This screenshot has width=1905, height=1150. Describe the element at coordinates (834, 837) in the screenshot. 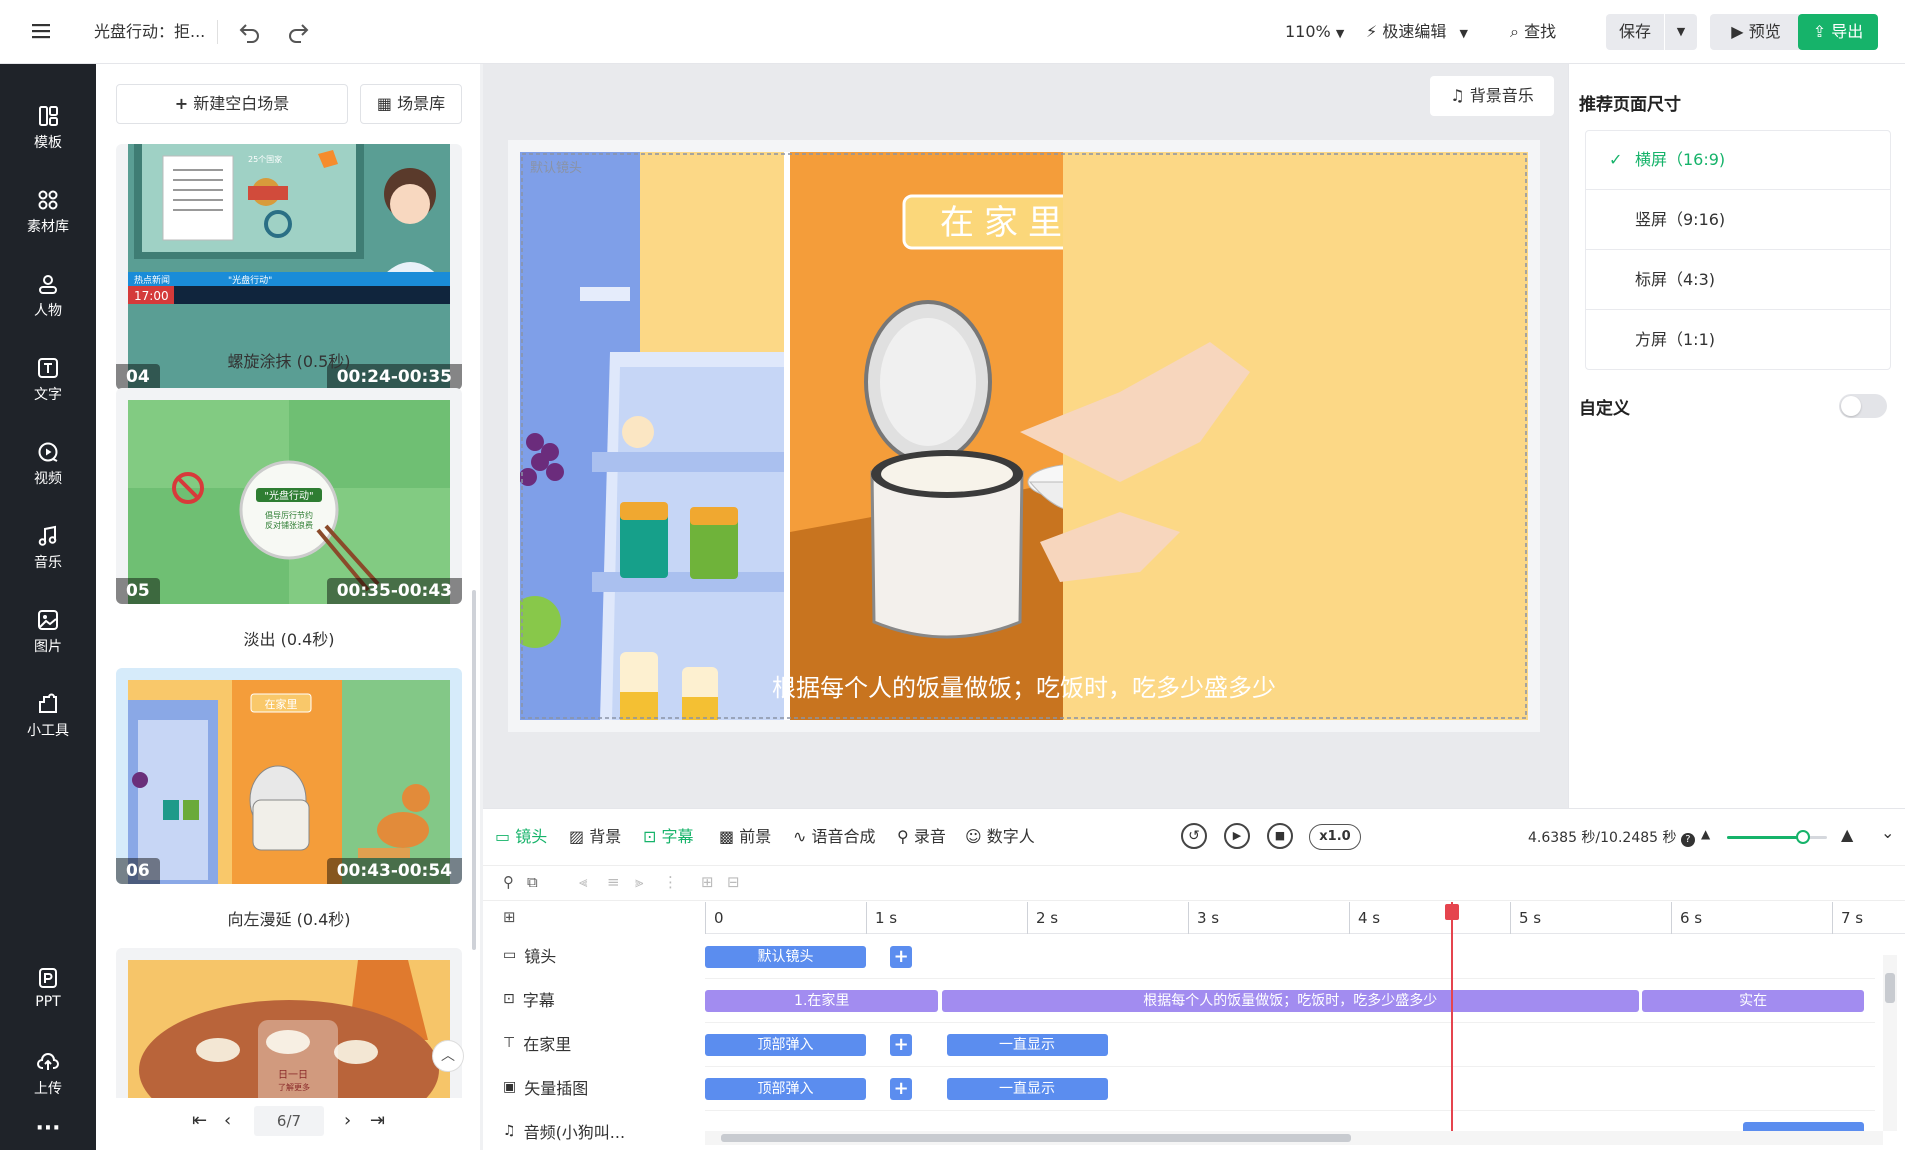

I see `tab-tts: ∿ 语音合成` at that location.